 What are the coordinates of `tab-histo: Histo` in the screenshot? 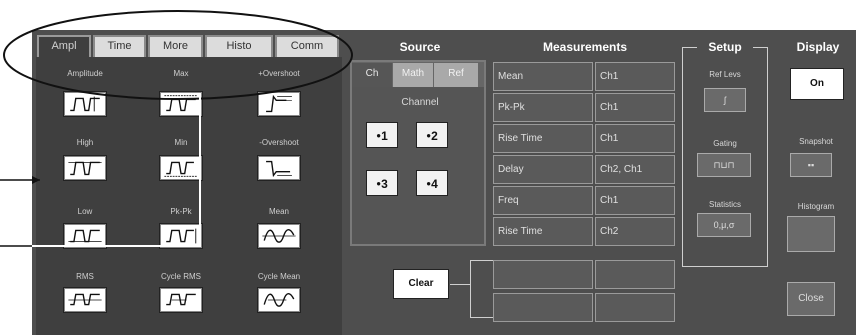 It's located at (239, 46).